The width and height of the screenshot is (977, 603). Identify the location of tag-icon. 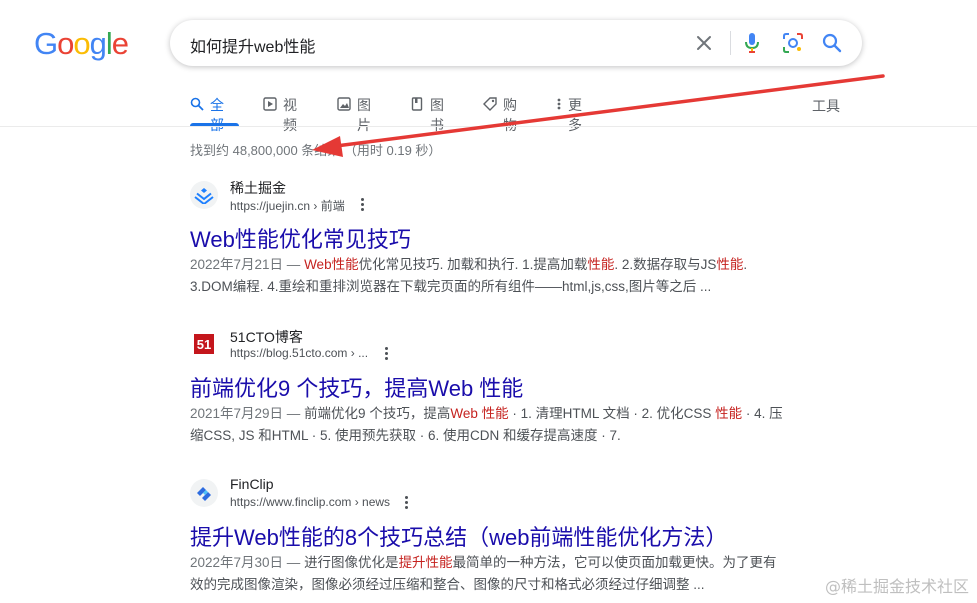
(490, 104).